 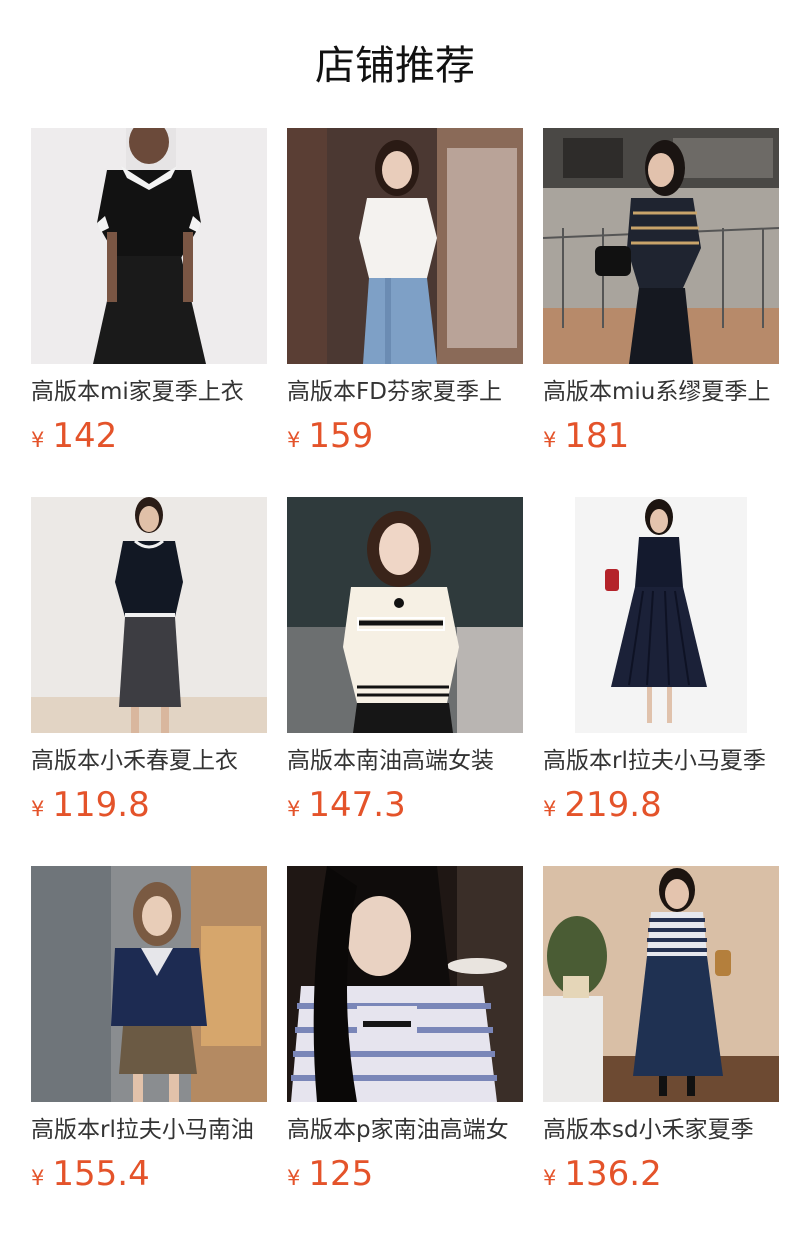 I want to click on product-name: 高版本rl拉夫小马南油, so click(x=149, y=1130).